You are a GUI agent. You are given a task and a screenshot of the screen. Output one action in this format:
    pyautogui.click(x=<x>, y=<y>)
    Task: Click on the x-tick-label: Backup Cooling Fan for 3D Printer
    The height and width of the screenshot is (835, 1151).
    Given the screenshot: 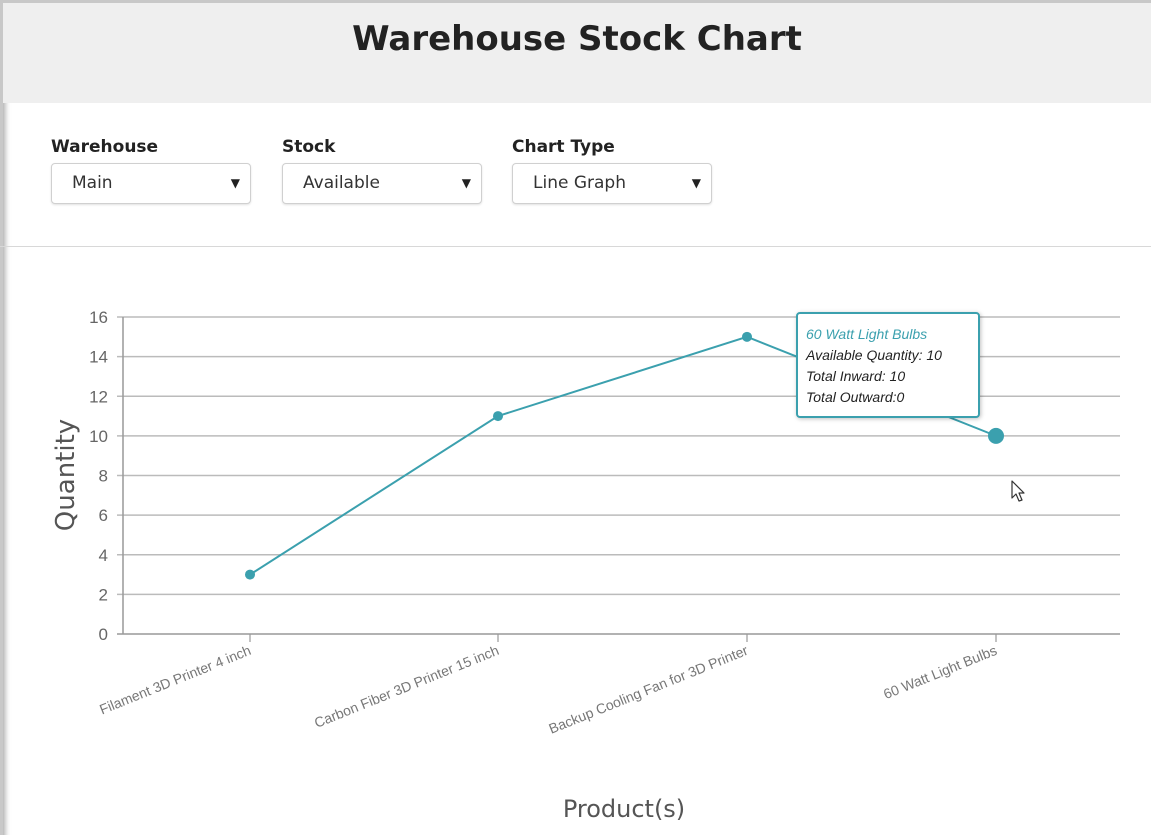 What is the action you would take?
    pyautogui.click(x=648, y=689)
    